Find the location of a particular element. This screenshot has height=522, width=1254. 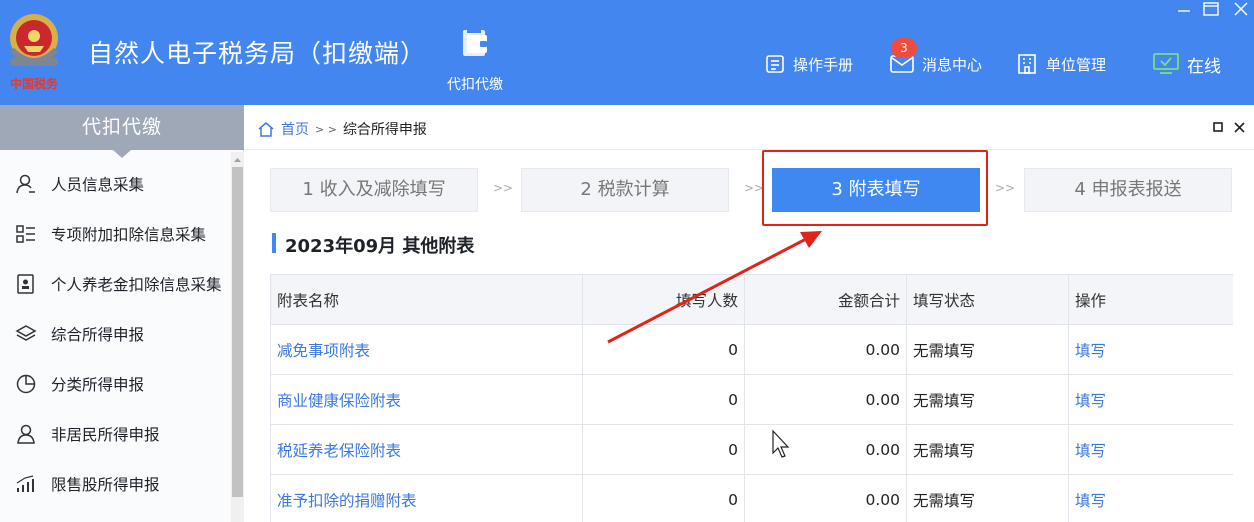

sidebar-item-label: 限售股所得申报 is located at coordinates (105, 485).